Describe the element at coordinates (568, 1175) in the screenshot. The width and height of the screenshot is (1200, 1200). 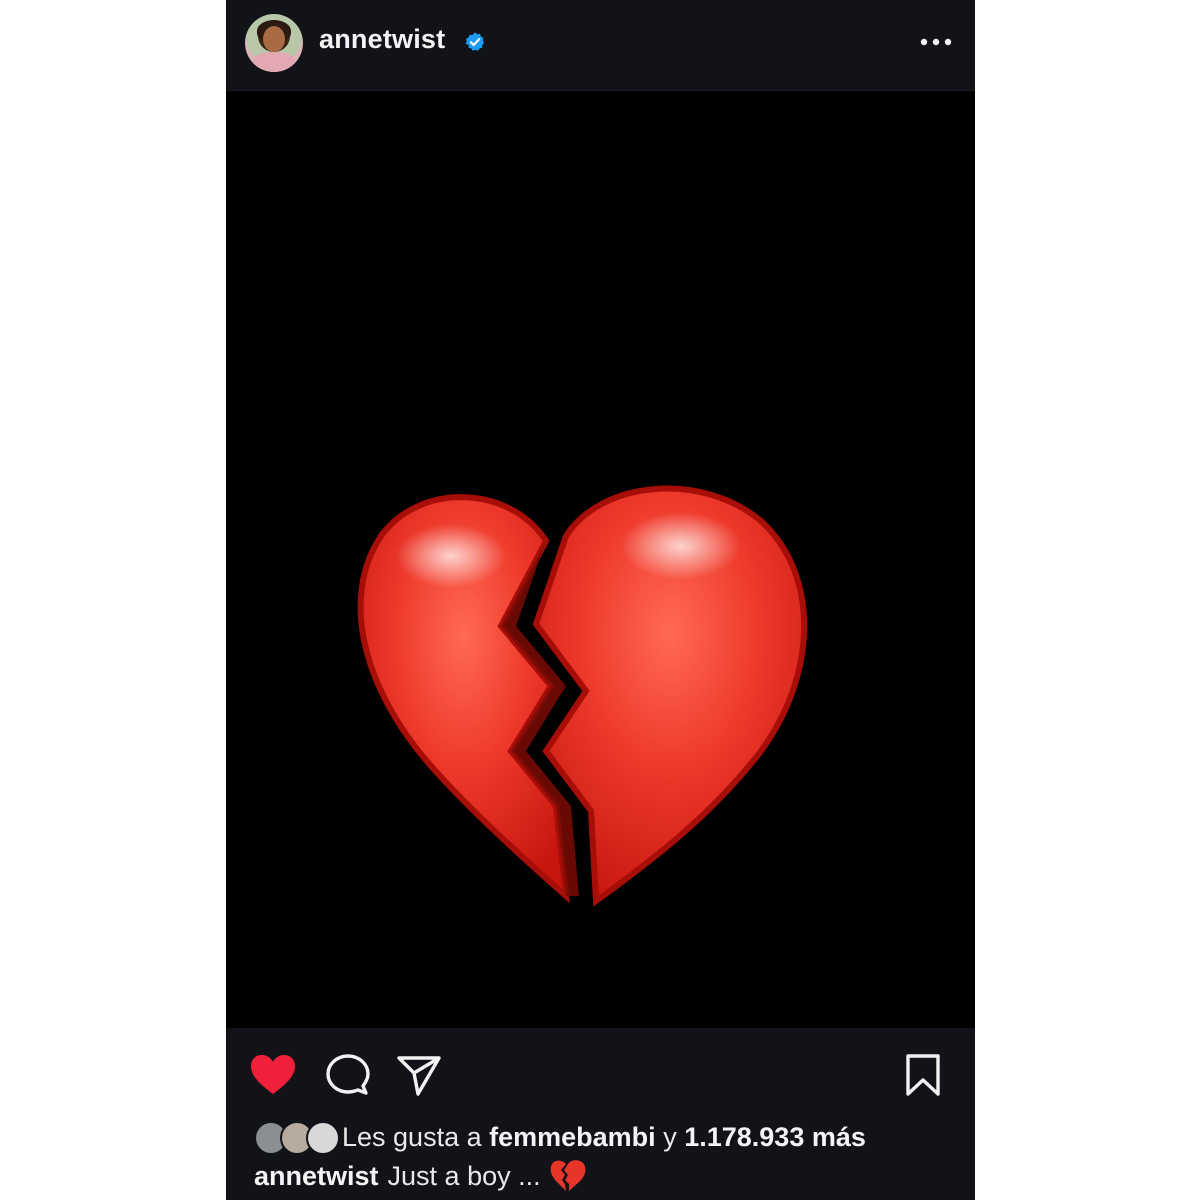
I see `broken-heart-icon` at that location.